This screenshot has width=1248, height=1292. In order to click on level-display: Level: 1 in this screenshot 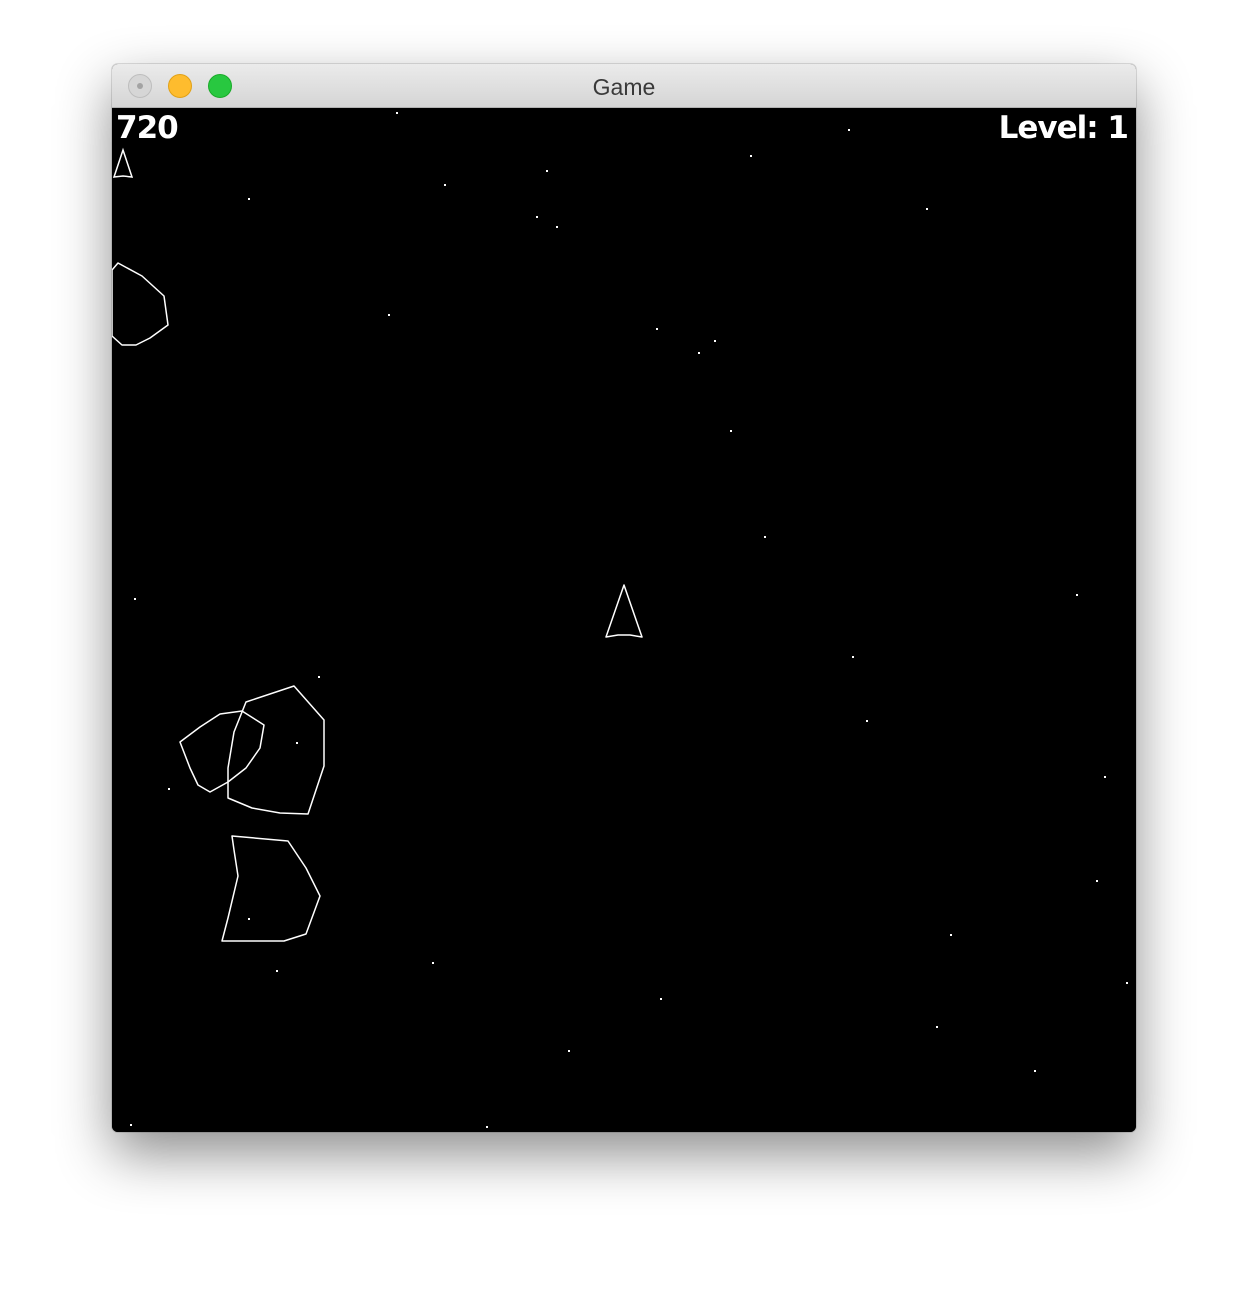, I will do `click(1063, 128)`.